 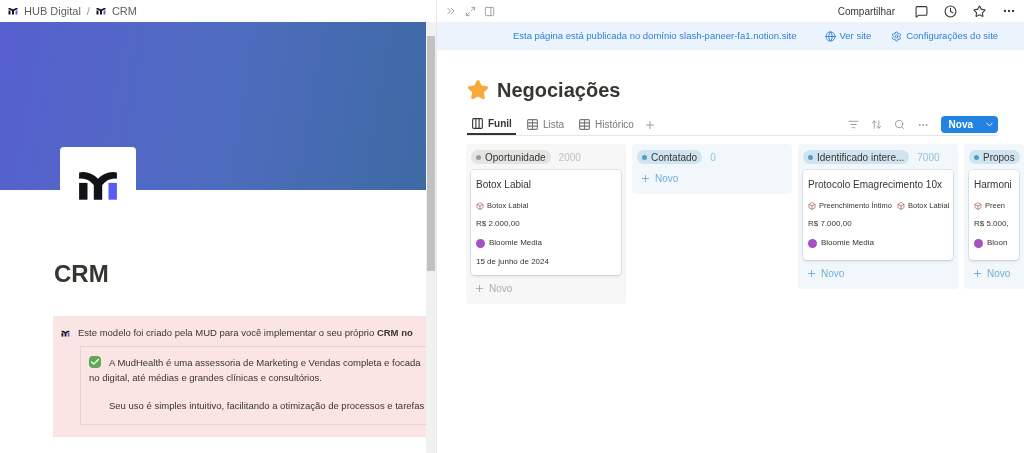 What do you see at coordinates (569, 157) in the screenshot?
I see `column-count: 2000` at bounding box center [569, 157].